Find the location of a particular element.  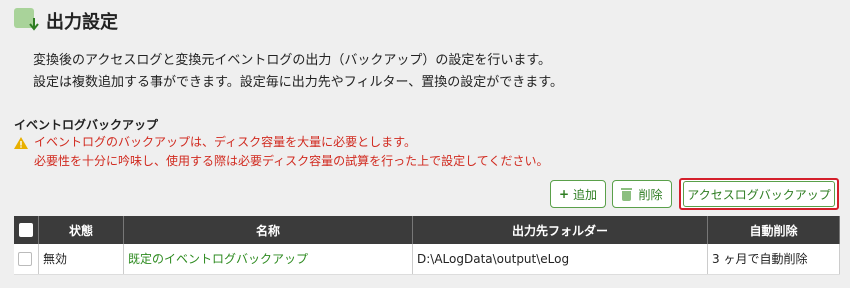

warning-icon is located at coordinates (21, 142).